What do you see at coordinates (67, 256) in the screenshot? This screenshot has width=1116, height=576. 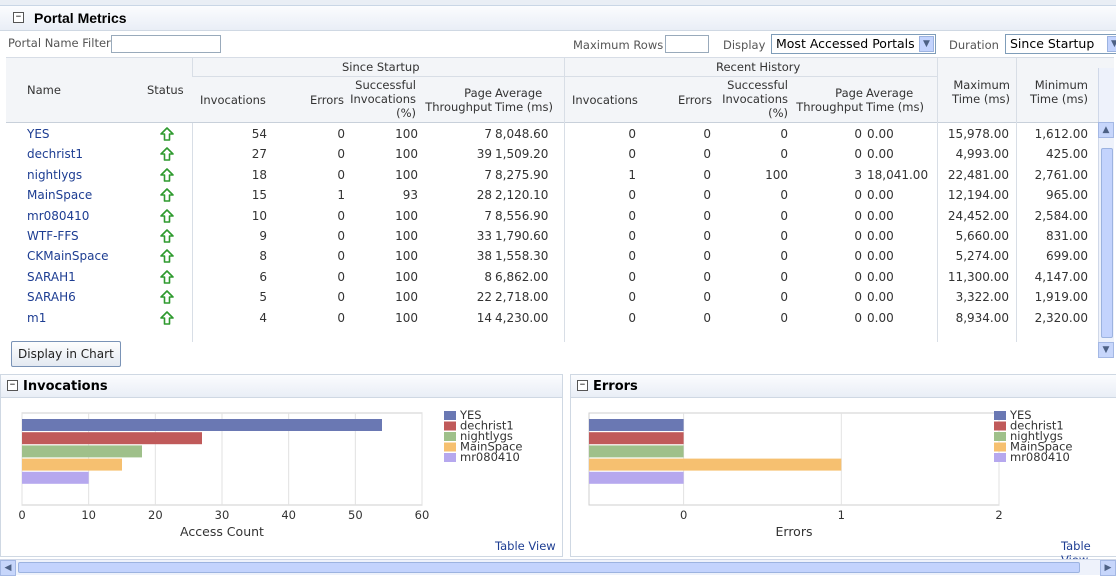 I see `portal-name-link: CKMainSpace` at bounding box center [67, 256].